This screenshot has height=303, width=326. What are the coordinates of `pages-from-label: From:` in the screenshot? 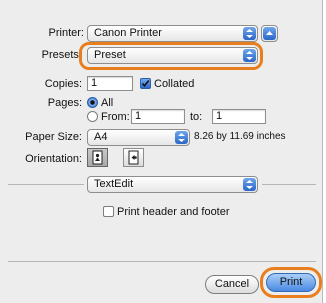 It's located at (115, 117).